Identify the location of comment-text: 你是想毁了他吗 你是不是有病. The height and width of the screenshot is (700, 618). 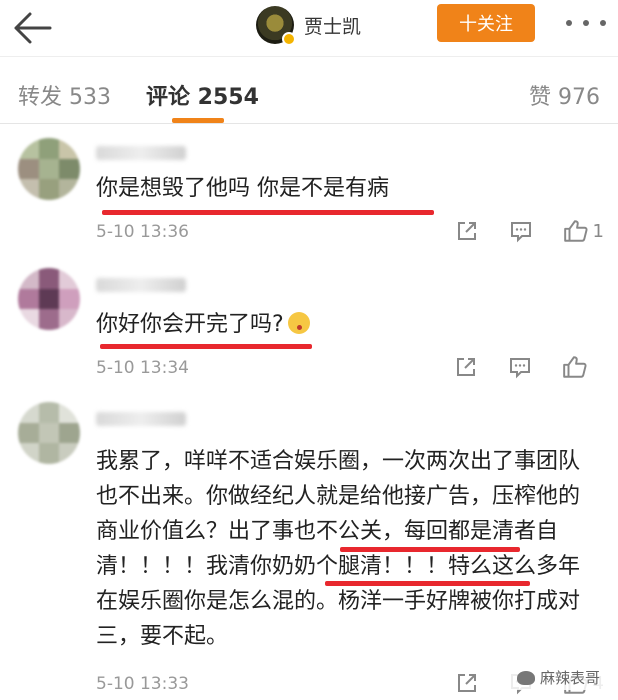
(242, 188).